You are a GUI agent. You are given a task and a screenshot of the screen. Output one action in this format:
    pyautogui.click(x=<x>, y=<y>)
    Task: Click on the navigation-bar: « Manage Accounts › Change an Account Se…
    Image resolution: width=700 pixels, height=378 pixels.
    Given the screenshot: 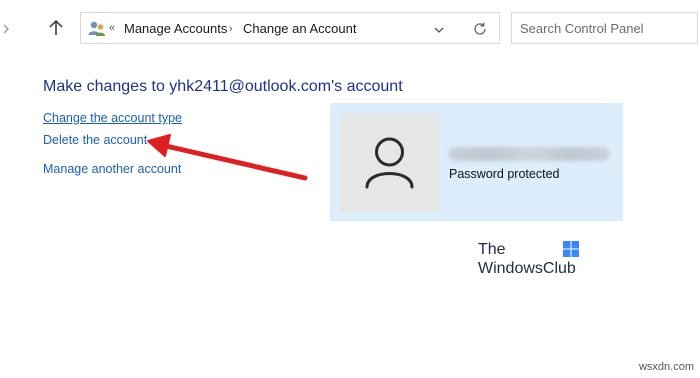 What is the action you would take?
    pyautogui.click(x=350, y=28)
    